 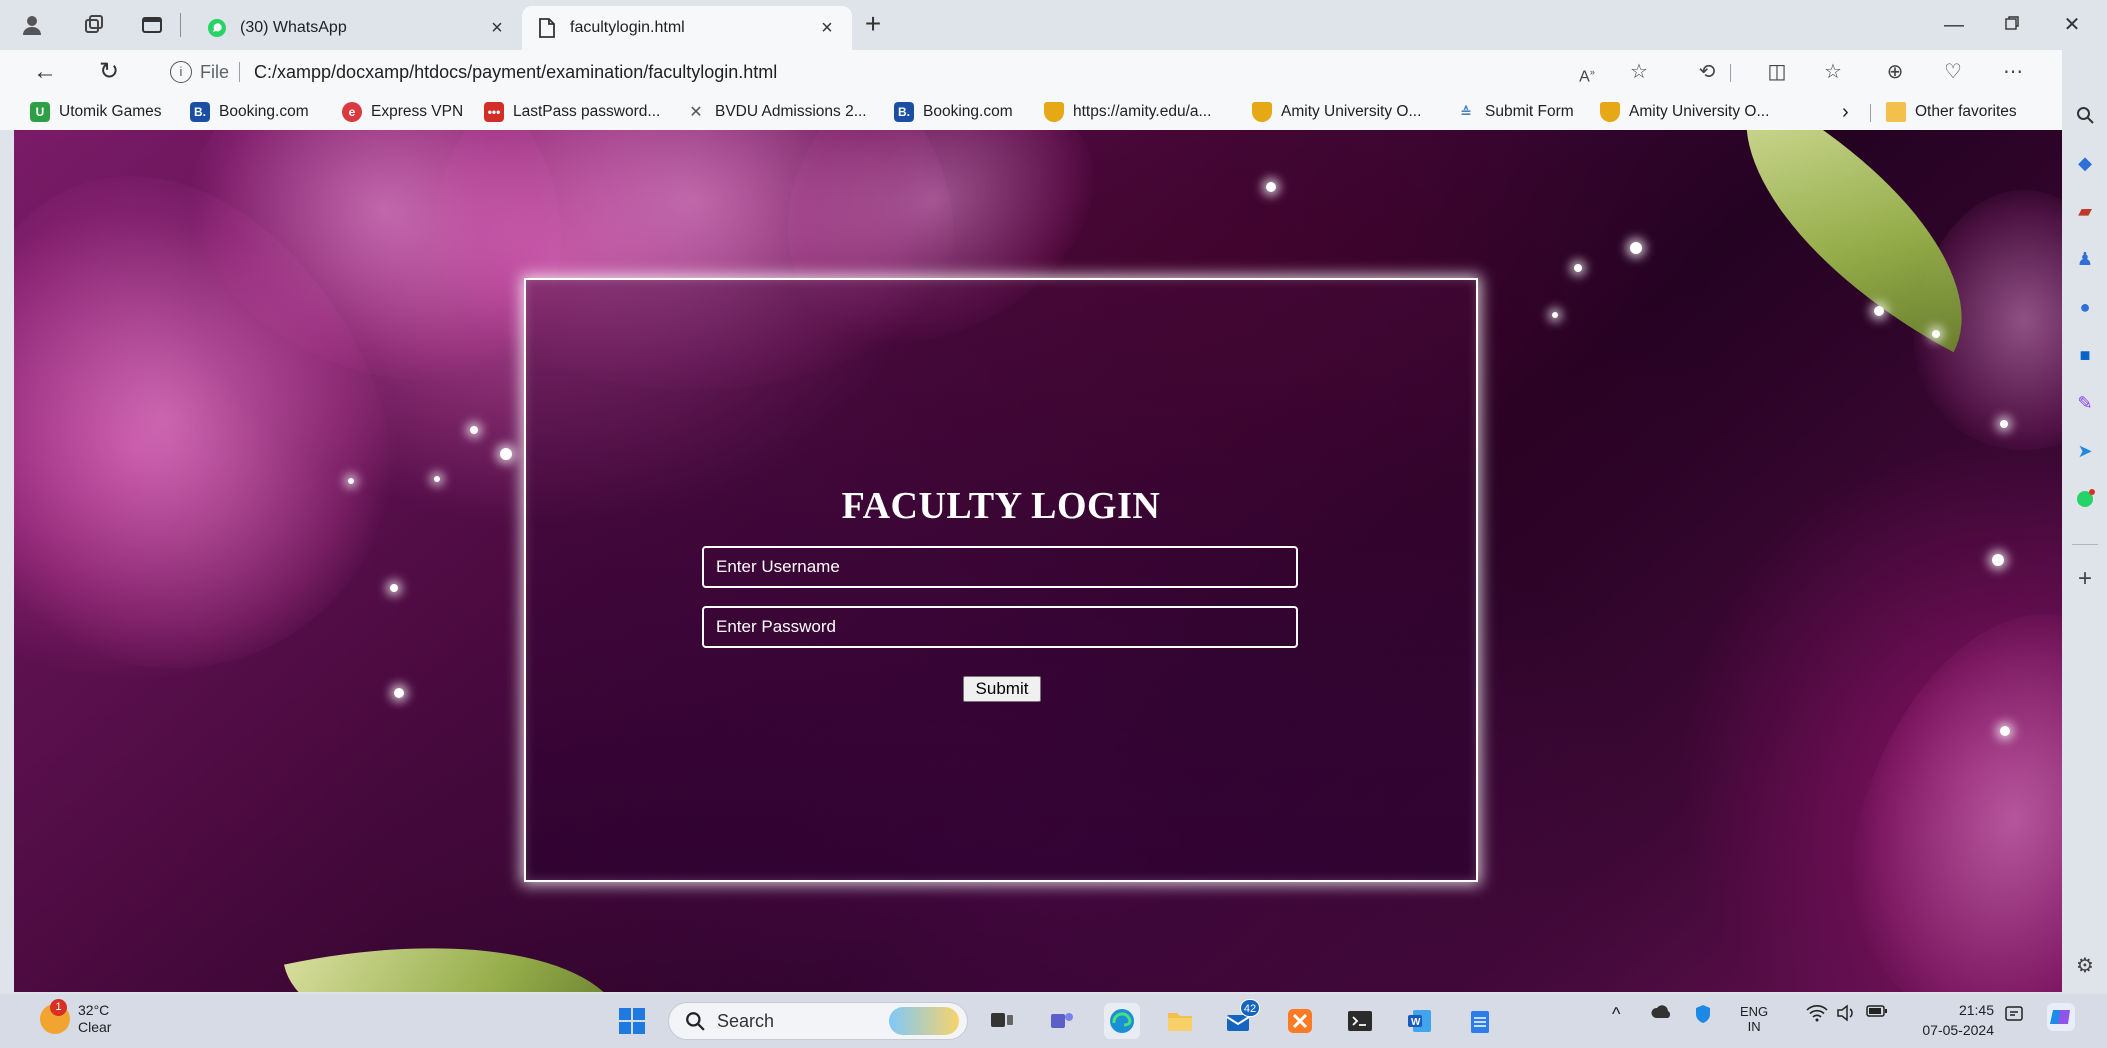 What do you see at coordinates (2012, 25) in the screenshot?
I see `restore-button` at bounding box center [2012, 25].